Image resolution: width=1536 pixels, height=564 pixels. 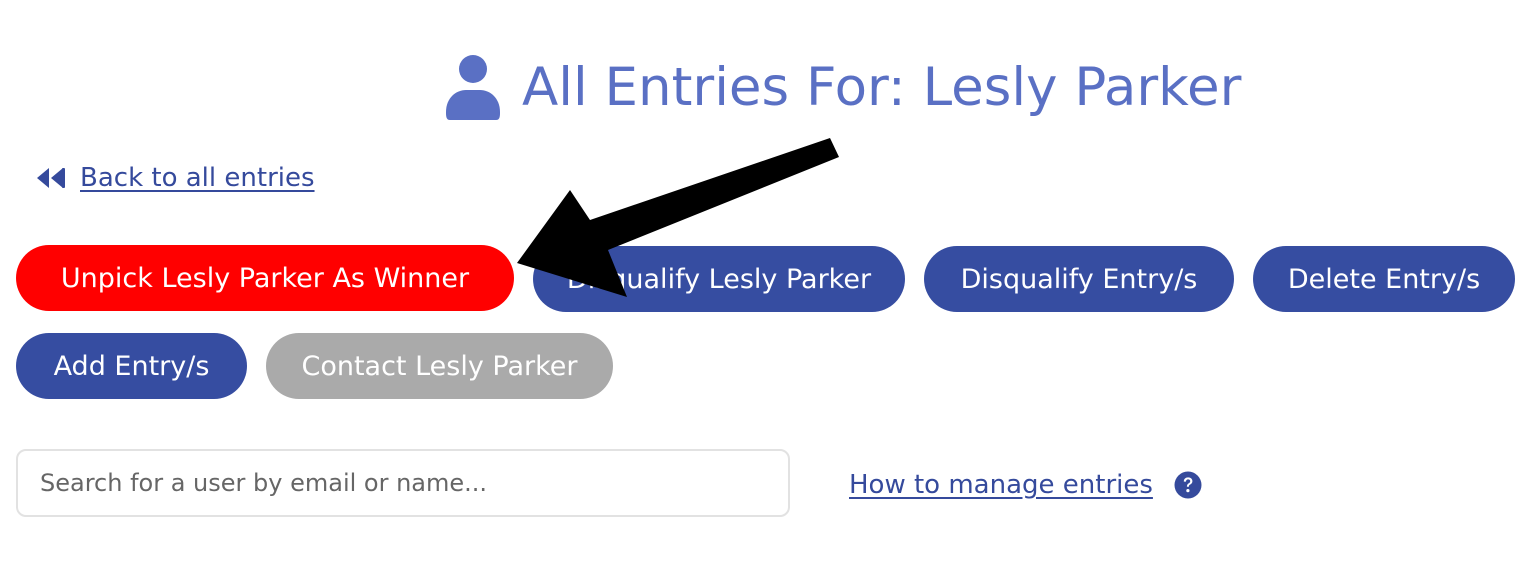 What do you see at coordinates (51, 178) in the screenshot?
I see `rewind-icon` at bounding box center [51, 178].